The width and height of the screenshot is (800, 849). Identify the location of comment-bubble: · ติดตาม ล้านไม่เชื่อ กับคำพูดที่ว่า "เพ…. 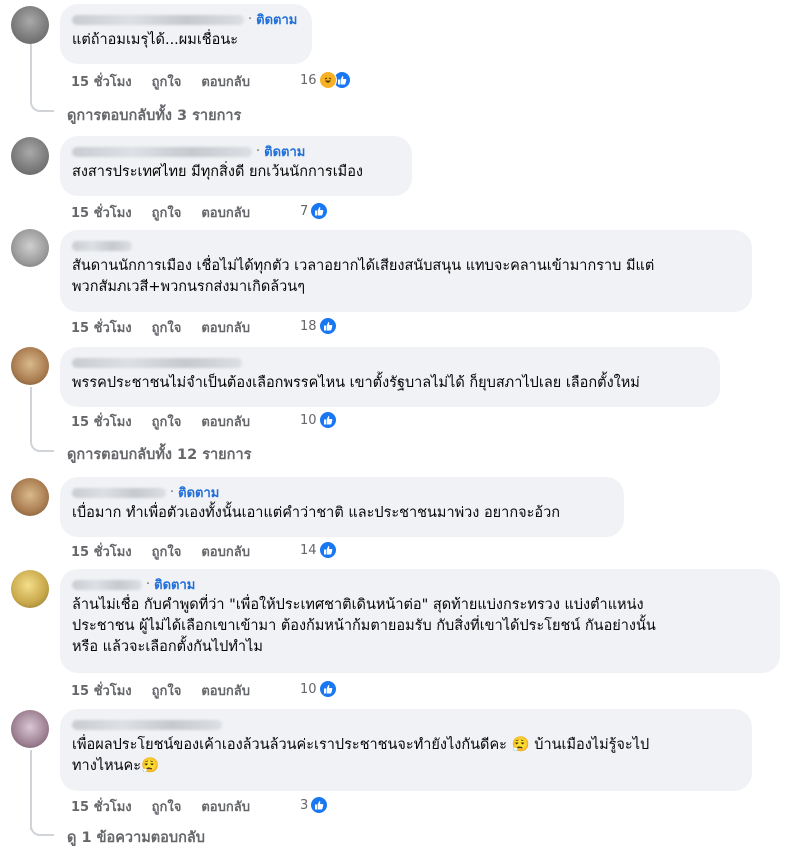
(420, 621).